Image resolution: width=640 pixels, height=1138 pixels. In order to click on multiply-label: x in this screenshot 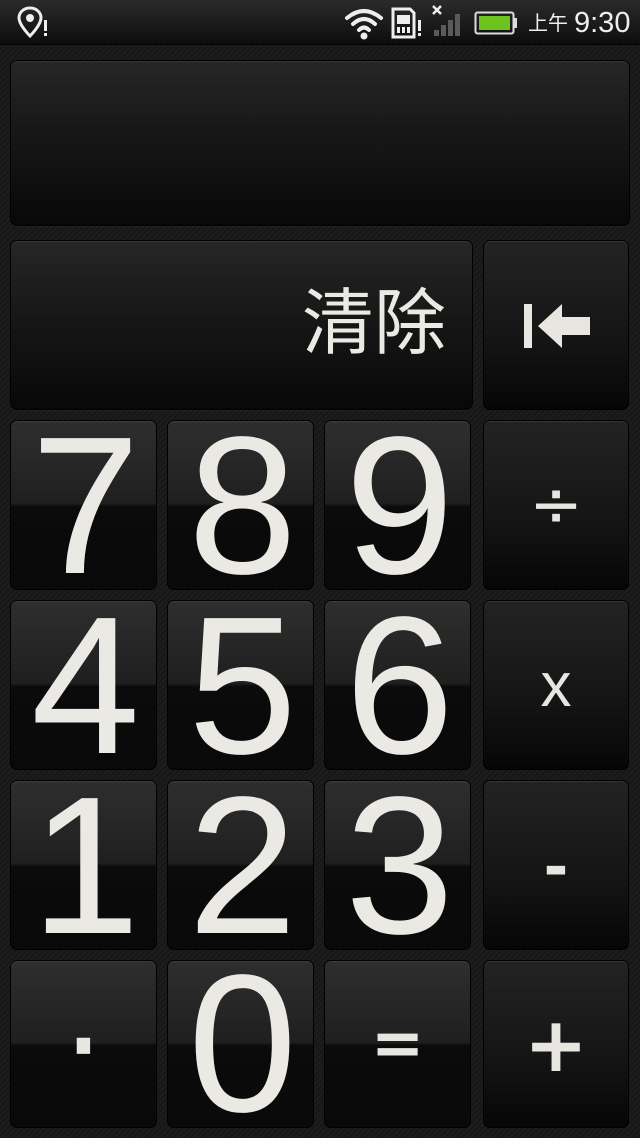, I will do `click(556, 685)`.